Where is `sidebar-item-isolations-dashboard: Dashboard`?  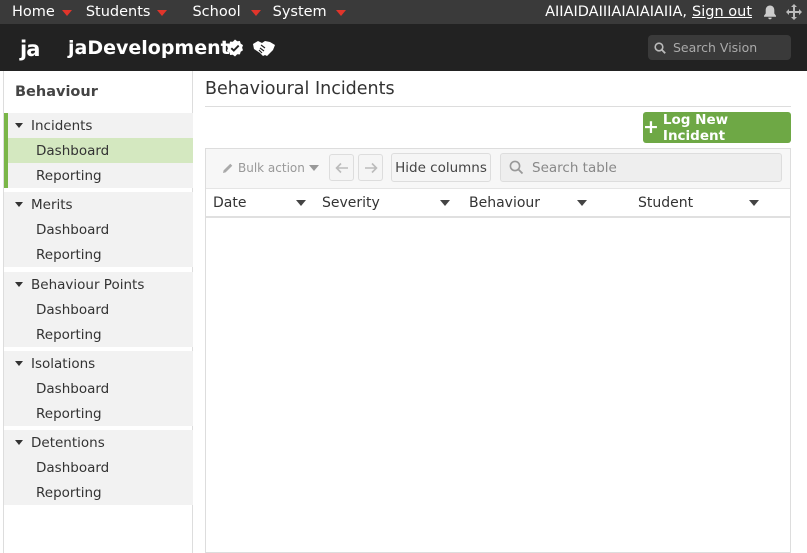
sidebar-item-isolations-dashboard: Dashboard is located at coordinates (98, 388).